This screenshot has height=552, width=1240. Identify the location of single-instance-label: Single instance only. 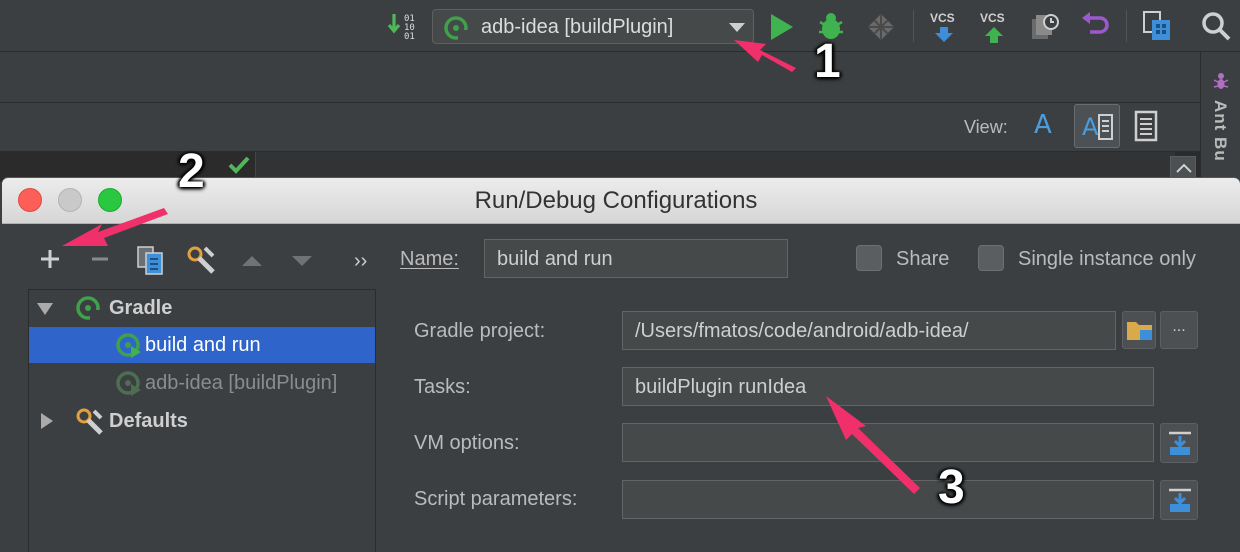
(1107, 259).